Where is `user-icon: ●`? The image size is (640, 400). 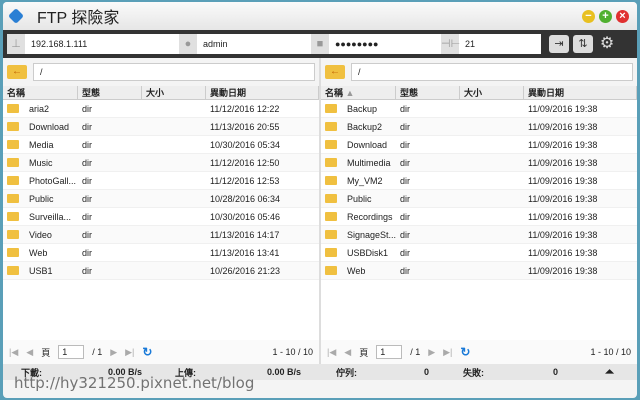 user-icon: ● is located at coordinates (188, 44).